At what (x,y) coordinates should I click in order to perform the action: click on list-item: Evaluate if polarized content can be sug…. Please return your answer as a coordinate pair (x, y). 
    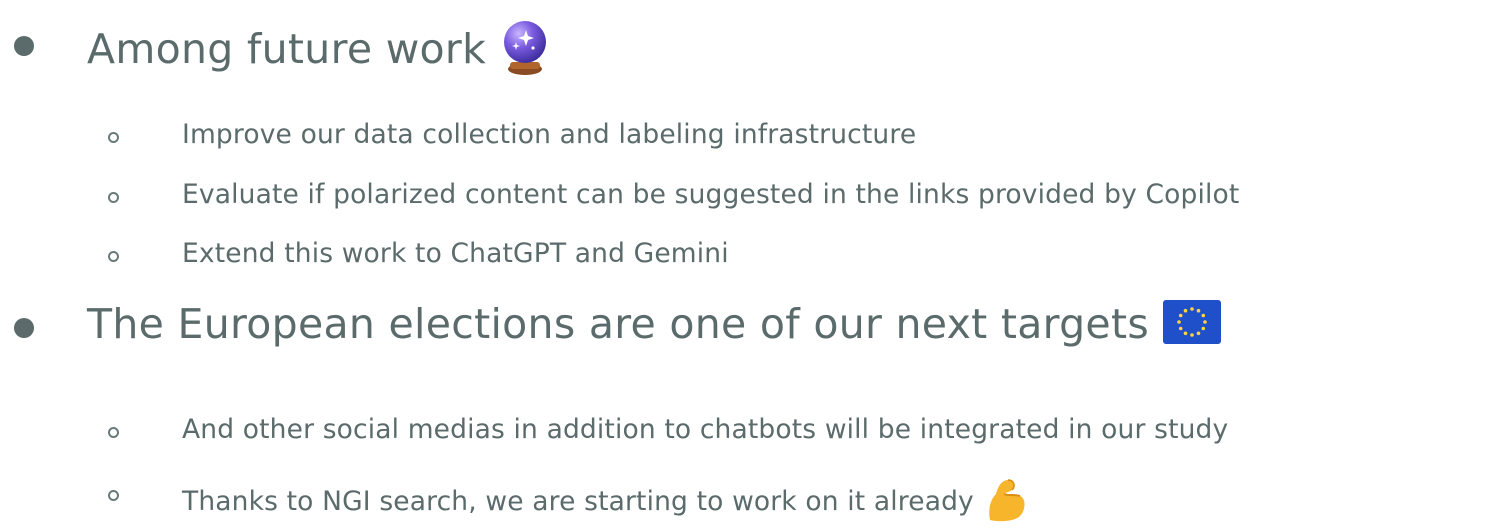
    Looking at the image, I should click on (753, 198).